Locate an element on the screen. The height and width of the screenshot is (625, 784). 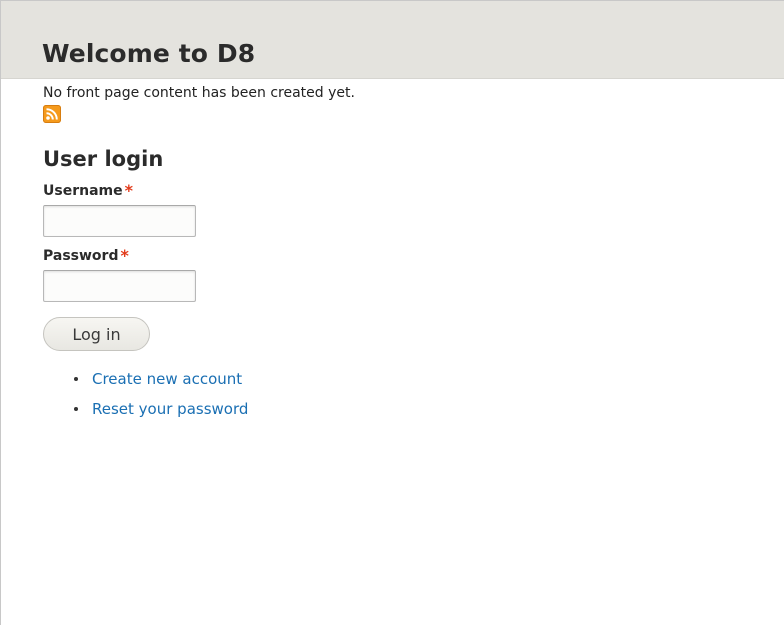
log-in-button: Log in is located at coordinates (96, 334).